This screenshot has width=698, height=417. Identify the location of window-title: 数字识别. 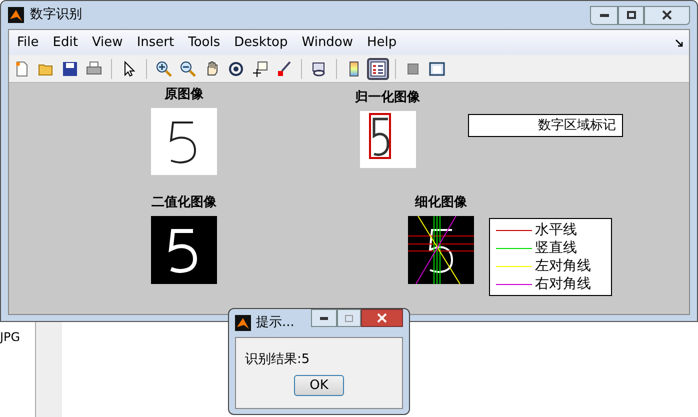
(56, 15).